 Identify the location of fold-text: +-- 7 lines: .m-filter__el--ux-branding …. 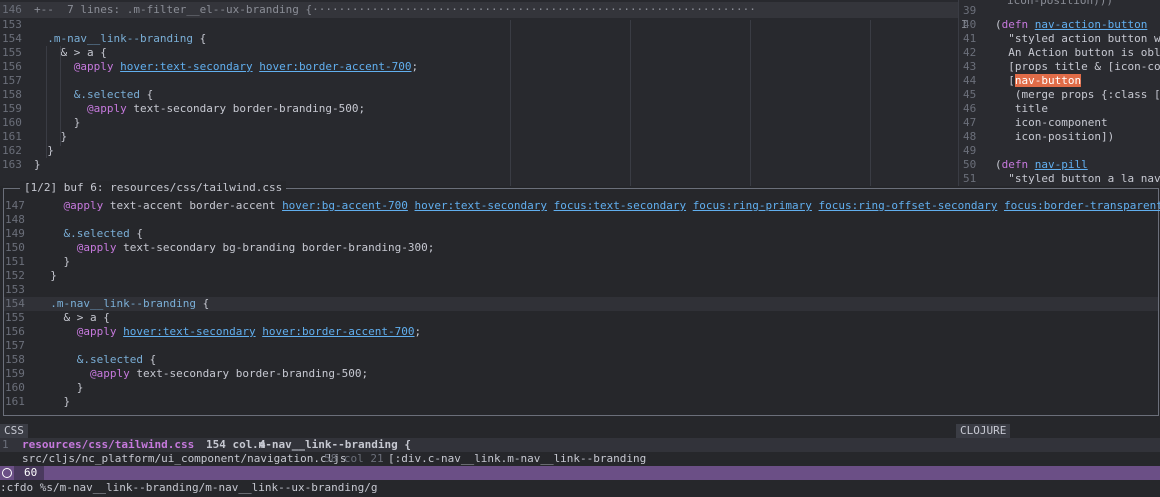
(395, 9).